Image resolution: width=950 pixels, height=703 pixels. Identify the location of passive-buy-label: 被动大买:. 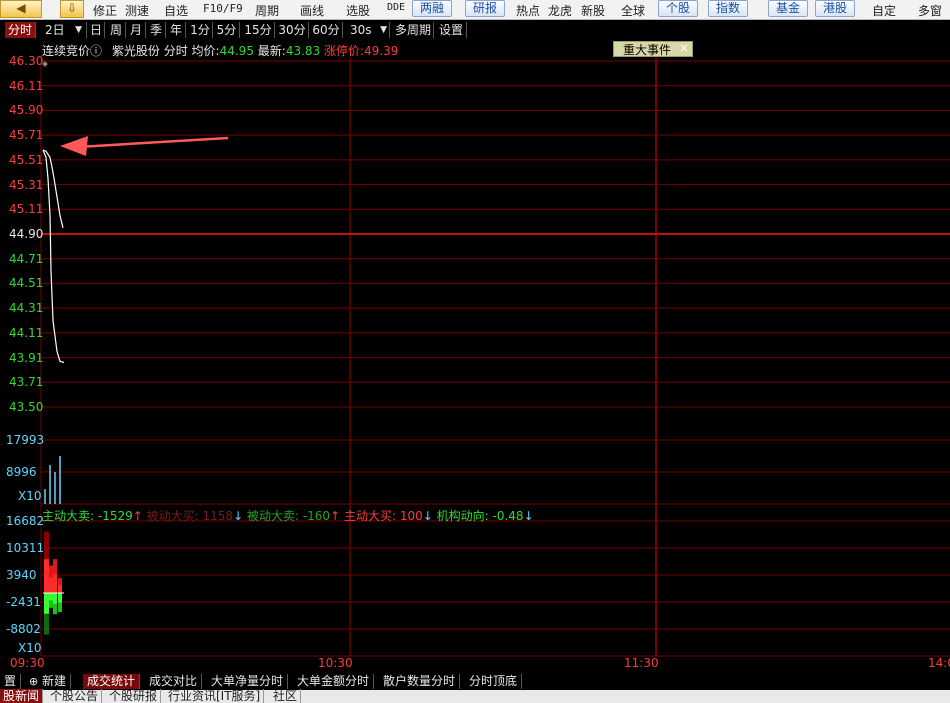
(172, 516).